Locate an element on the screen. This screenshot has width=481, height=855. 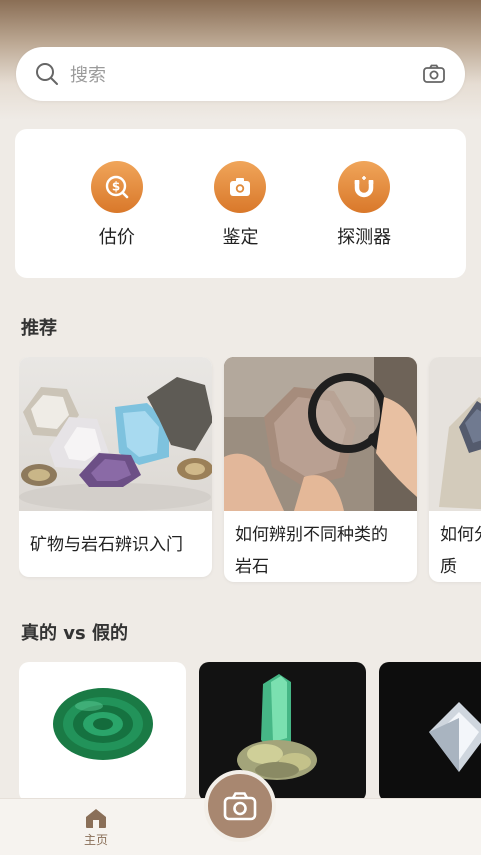
camera-scan-button is located at coordinates (240, 806).